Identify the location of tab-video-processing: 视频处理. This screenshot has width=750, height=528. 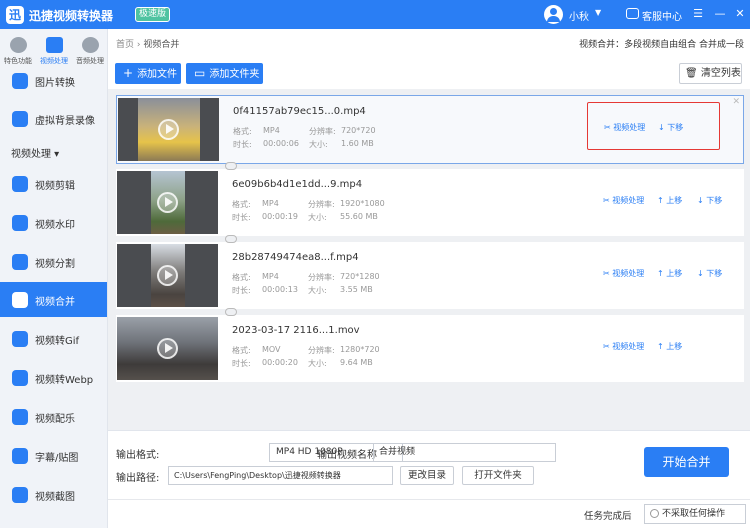
(54, 51).